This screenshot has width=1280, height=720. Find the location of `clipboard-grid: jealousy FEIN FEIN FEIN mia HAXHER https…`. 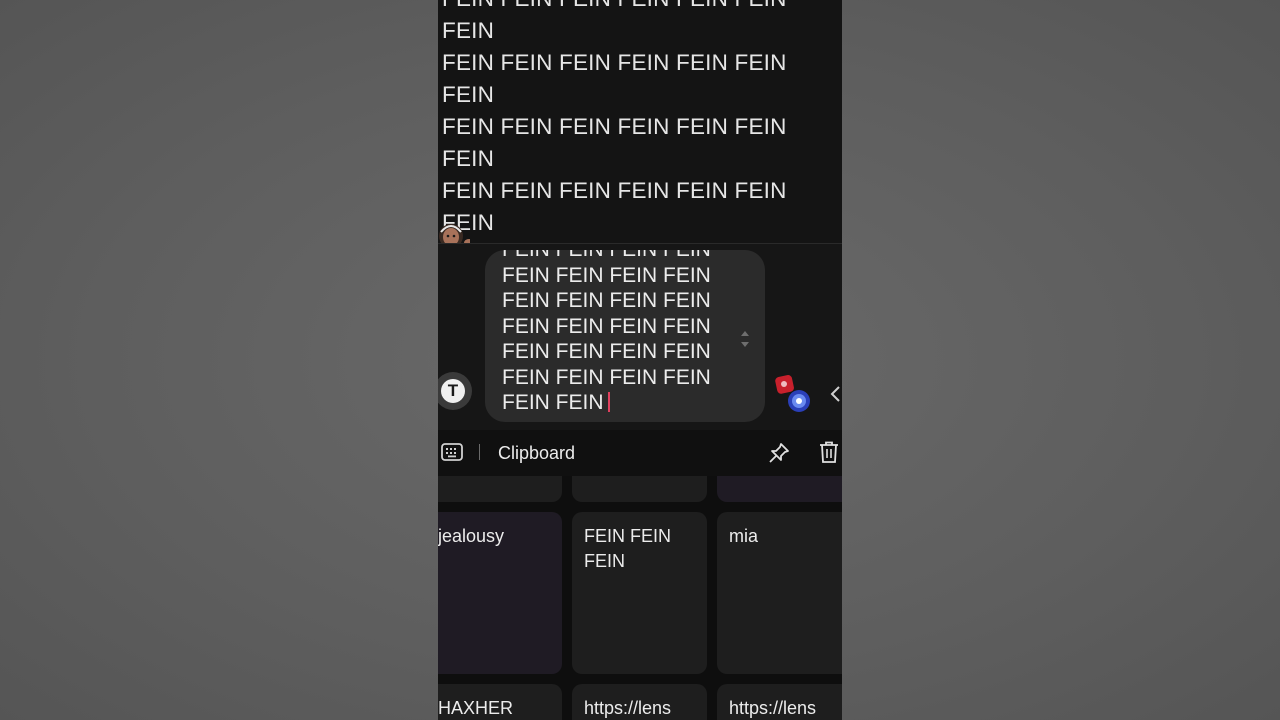

clipboard-grid: jealousy FEIN FEIN FEIN mia HAXHER https… is located at coordinates (640, 598).